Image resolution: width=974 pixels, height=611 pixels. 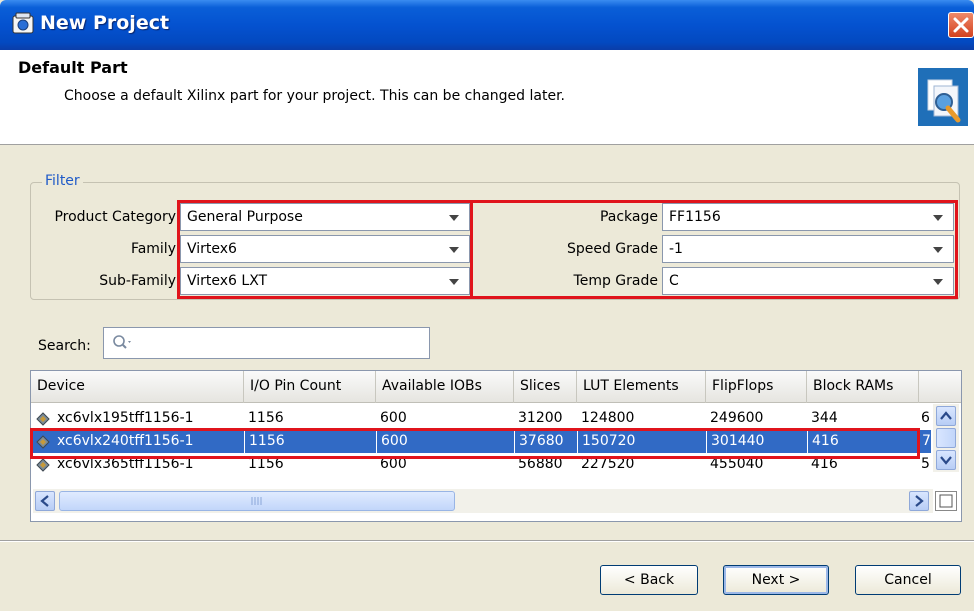 What do you see at coordinates (925, 418) in the screenshot?
I see `cell-overflow: 6` at bounding box center [925, 418].